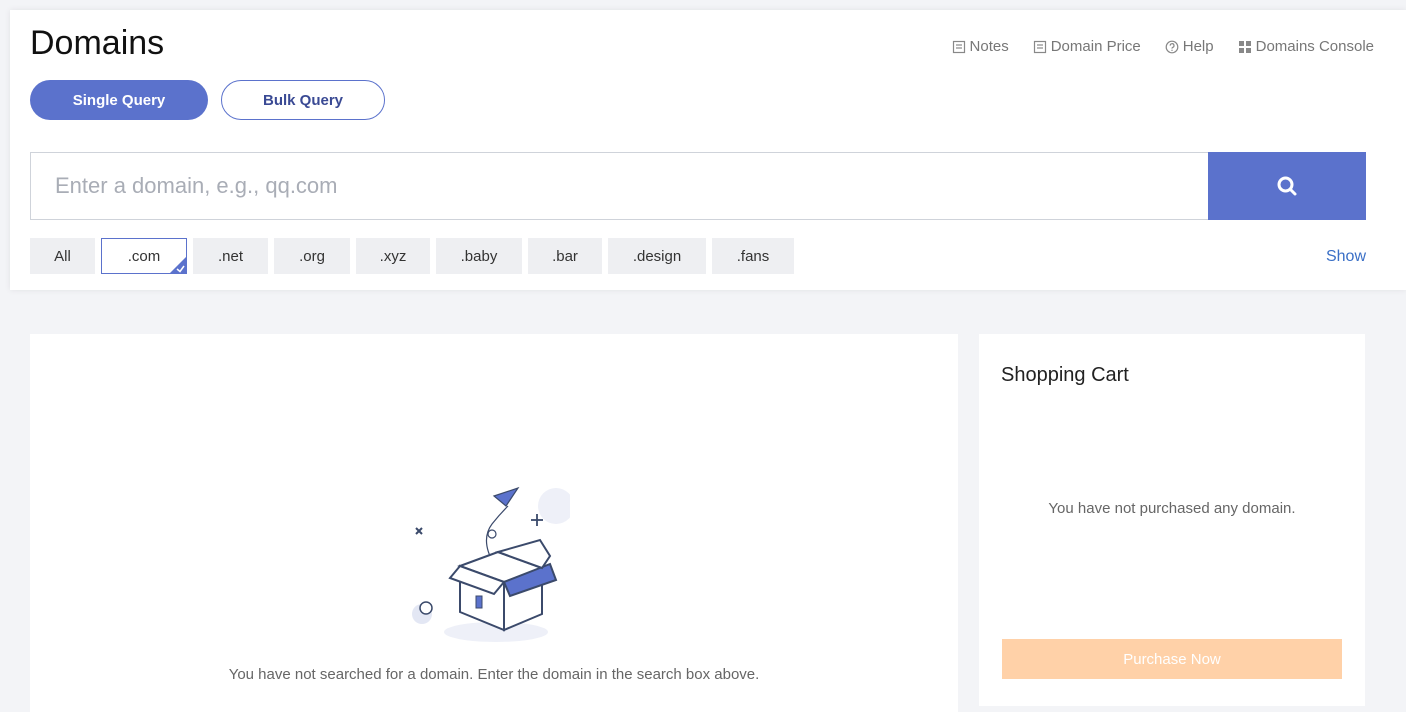  Describe the element at coordinates (619, 186) in the screenshot. I see `domain-search-input` at that location.